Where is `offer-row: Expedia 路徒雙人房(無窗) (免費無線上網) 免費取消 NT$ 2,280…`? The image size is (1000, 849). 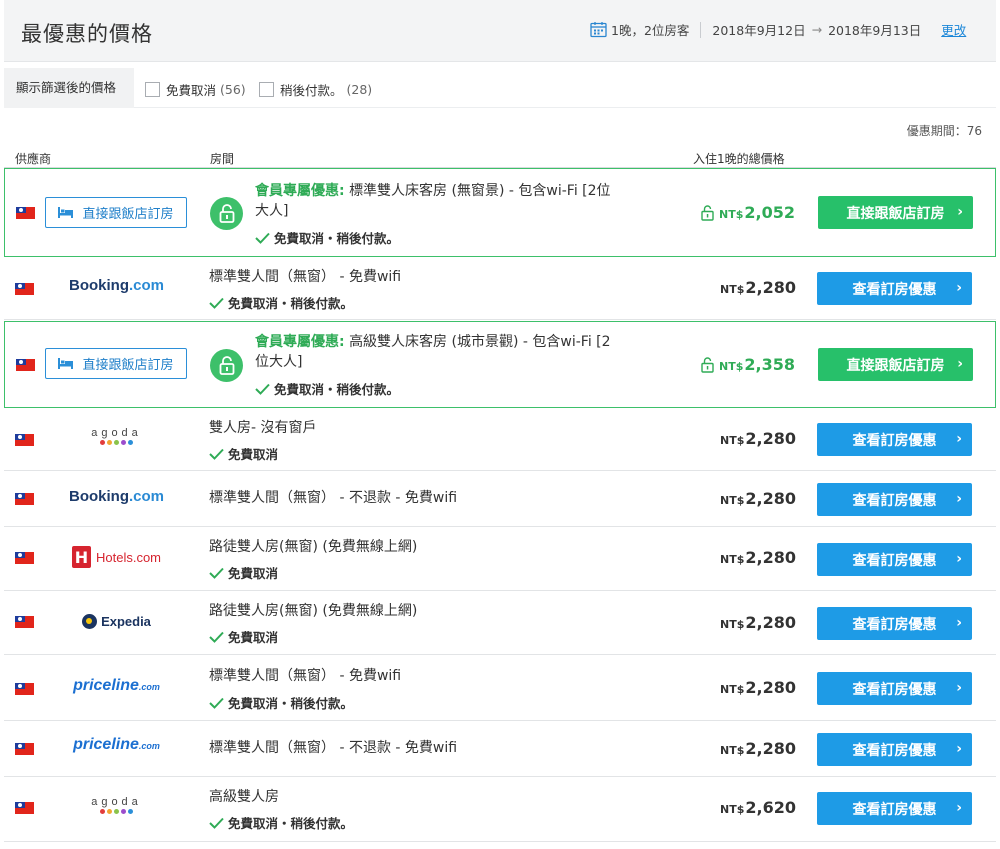
offer-row: Expedia 路徒雙人房(無窗) (免費無線上網) 免費取消 NT$ 2,280… is located at coordinates (500, 623).